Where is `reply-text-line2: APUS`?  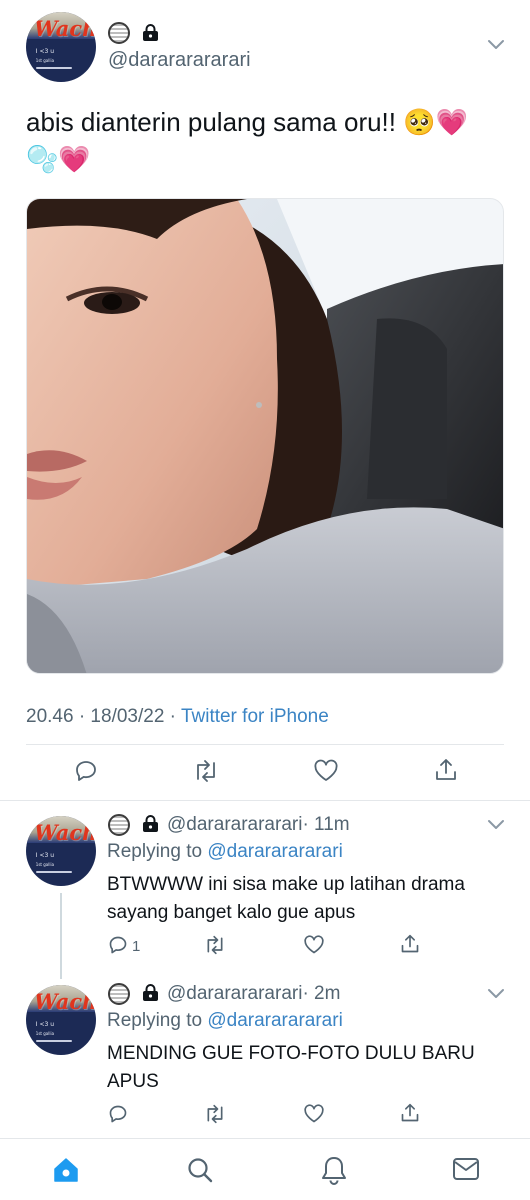
reply-text-line2: APUS is located at coordinates (133, 1081).